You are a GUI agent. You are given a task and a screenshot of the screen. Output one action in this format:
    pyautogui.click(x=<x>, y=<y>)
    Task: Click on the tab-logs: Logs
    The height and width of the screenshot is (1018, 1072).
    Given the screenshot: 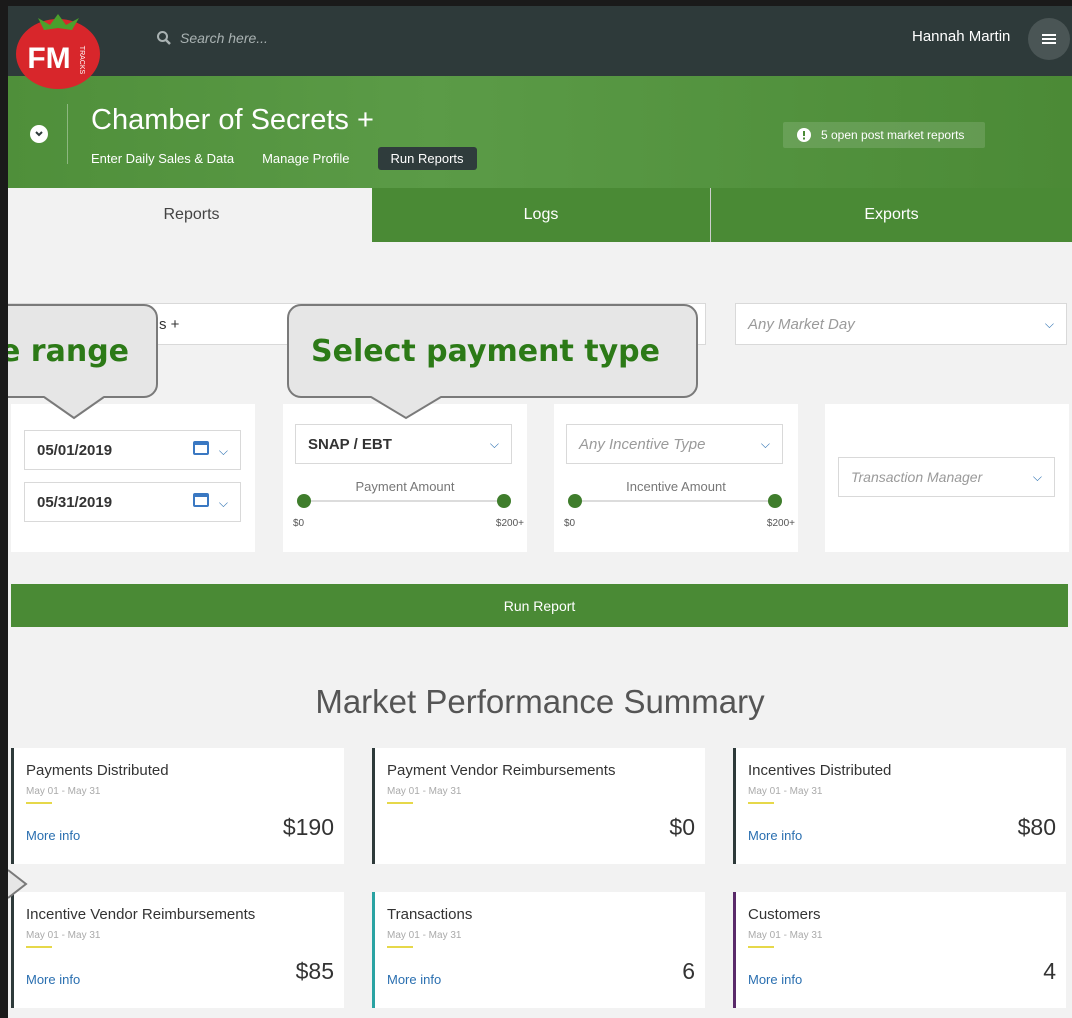 What is the action you would take?
    pyautogui.click(x=541, y=215)
    